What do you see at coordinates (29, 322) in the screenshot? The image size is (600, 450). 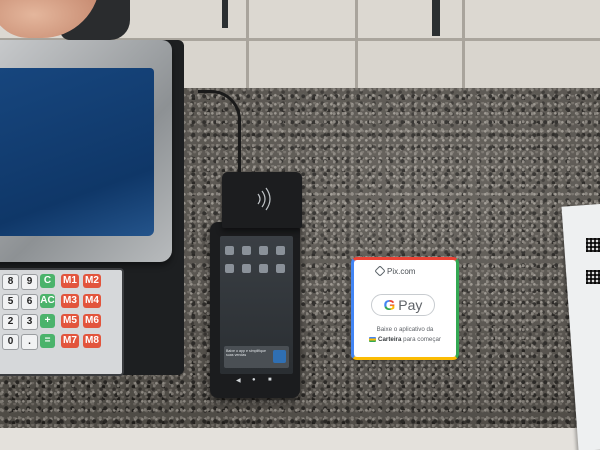 I see `scale-key: 3` at bounding box center [29, 322].